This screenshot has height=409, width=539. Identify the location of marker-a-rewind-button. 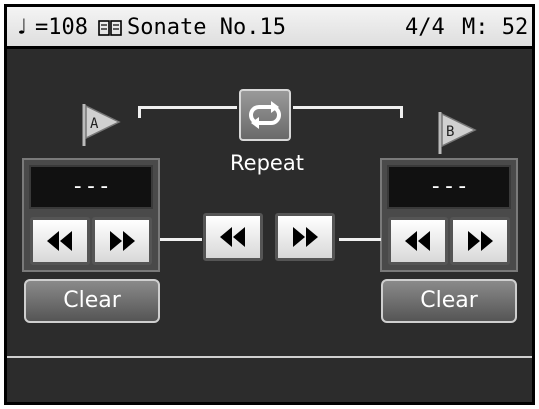
(60, 241).